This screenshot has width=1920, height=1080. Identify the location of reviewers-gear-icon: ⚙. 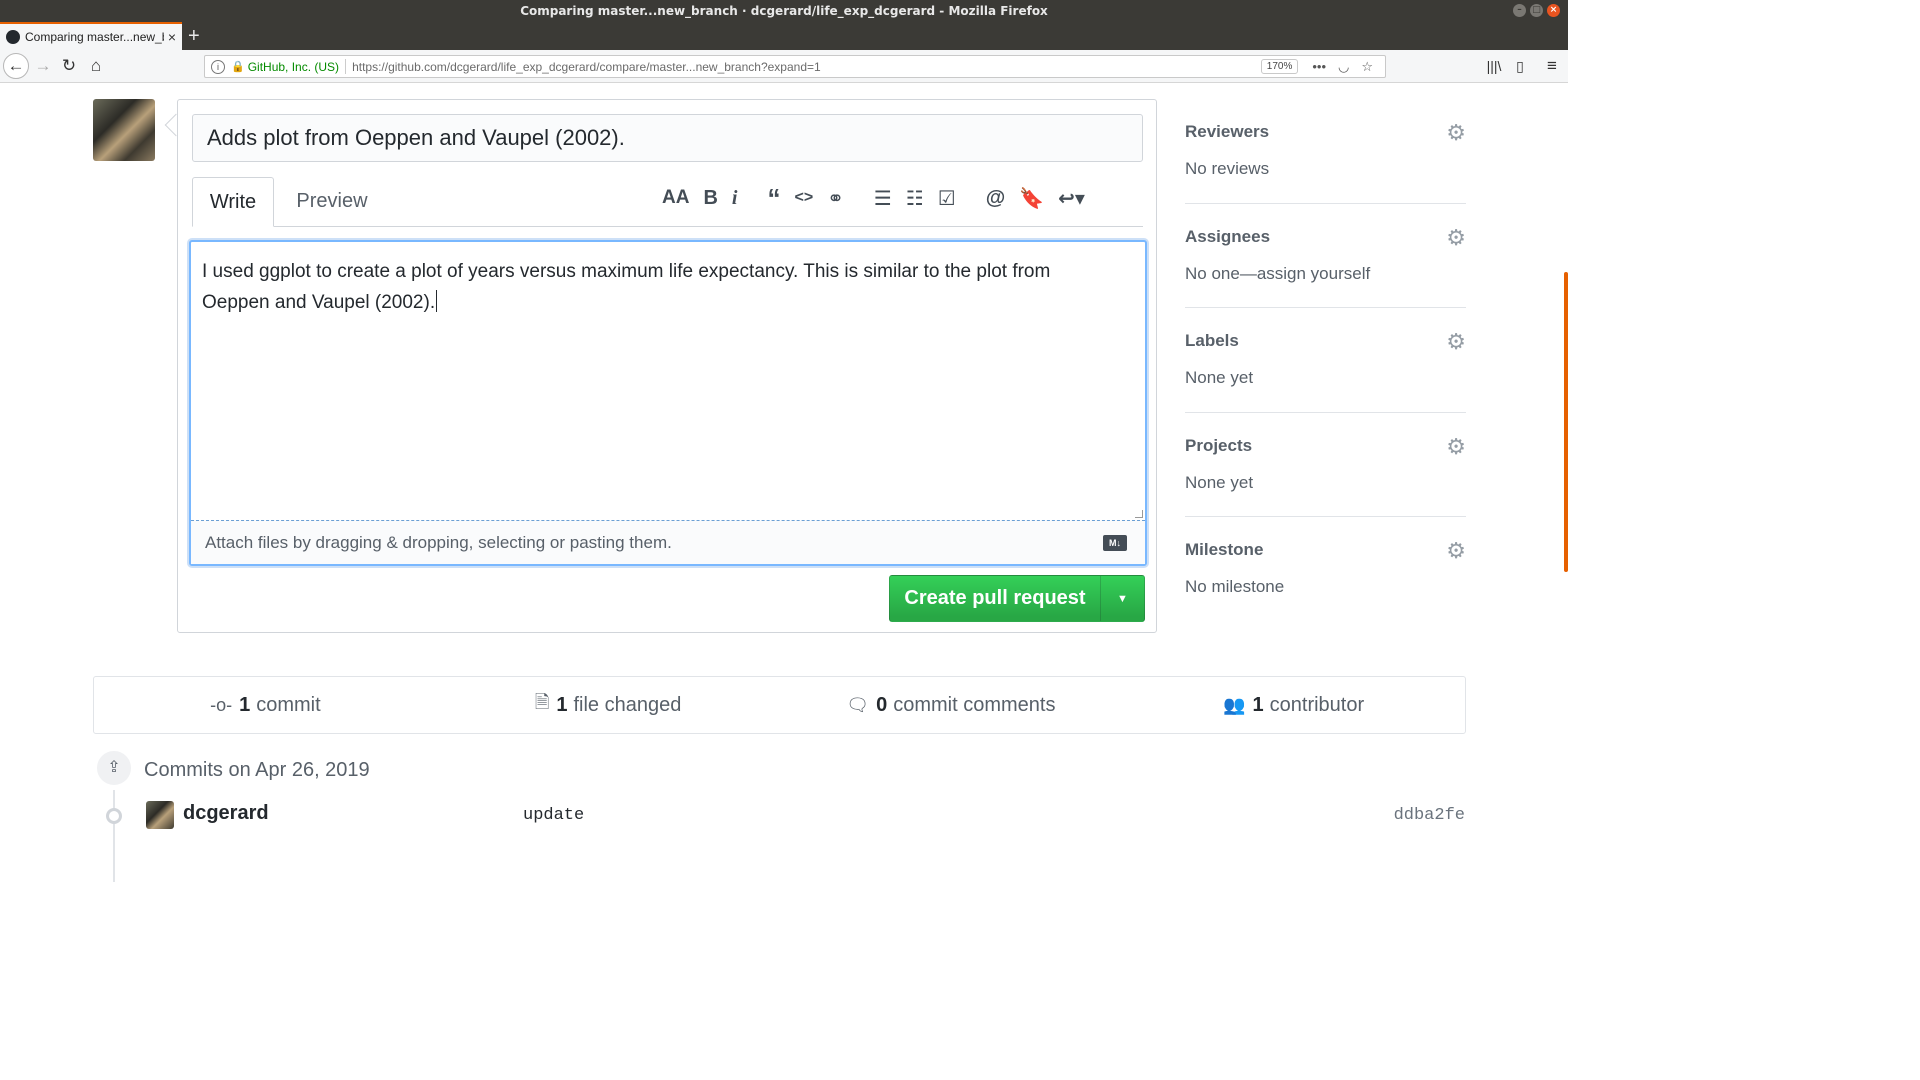
(1456, 133).